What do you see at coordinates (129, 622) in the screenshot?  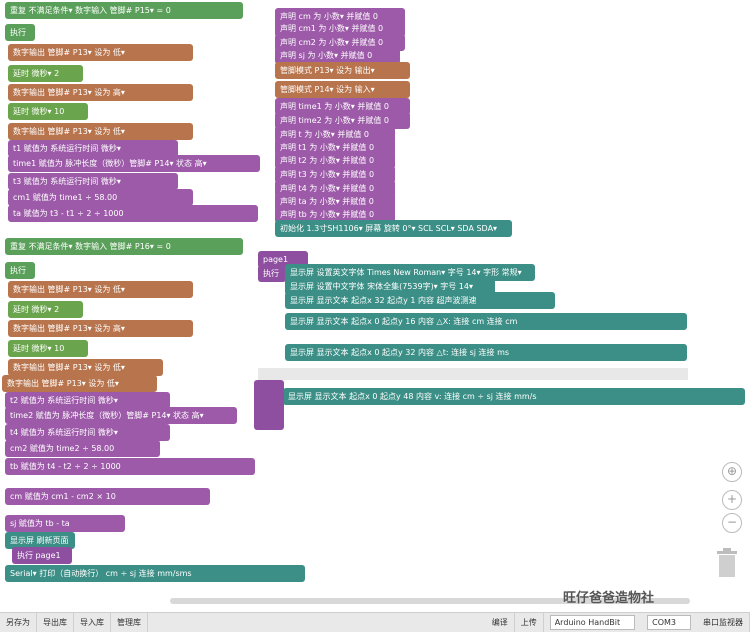 I see `manage-lib-button: 管理库` at bounding box center [129, 622].